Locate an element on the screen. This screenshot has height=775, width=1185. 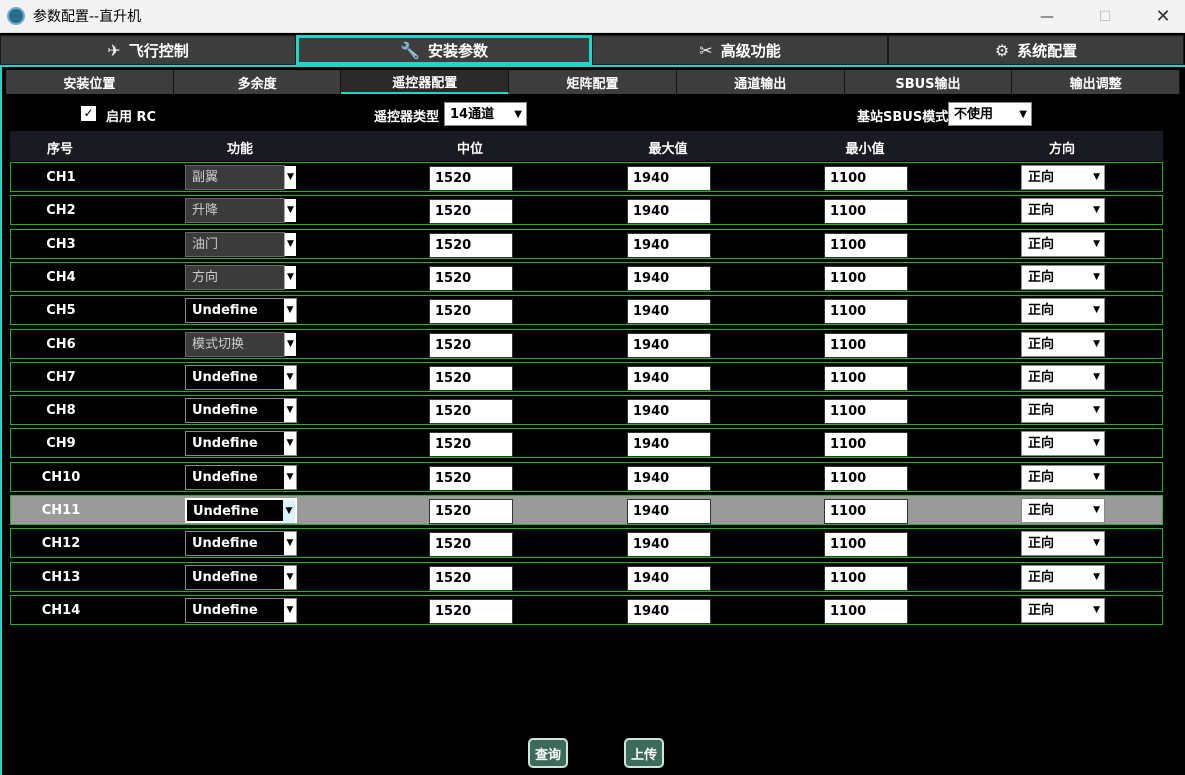
table-row: CH8 Undefine ▼ 1520 1940 1100 正向 ▼ is located at coordinates (586, 410).